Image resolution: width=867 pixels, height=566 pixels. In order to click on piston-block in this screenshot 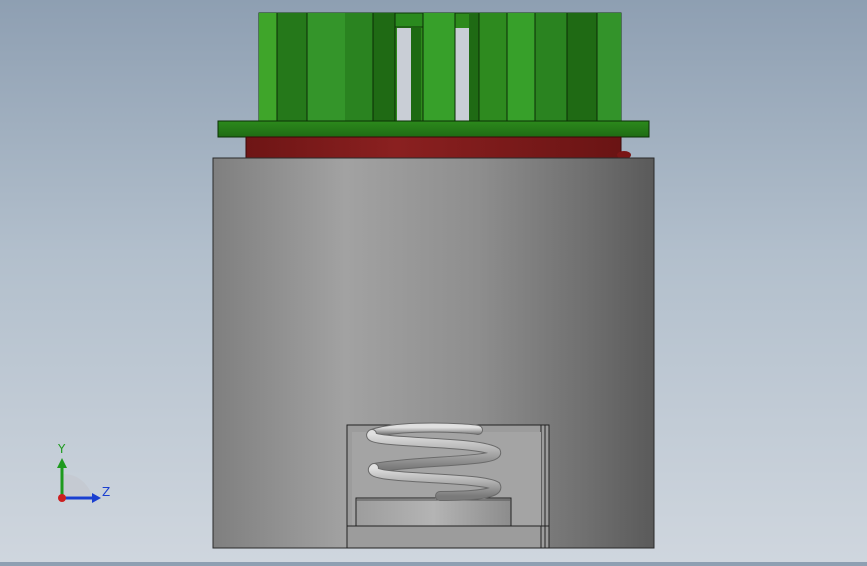, I will do `click(433, 512)`.